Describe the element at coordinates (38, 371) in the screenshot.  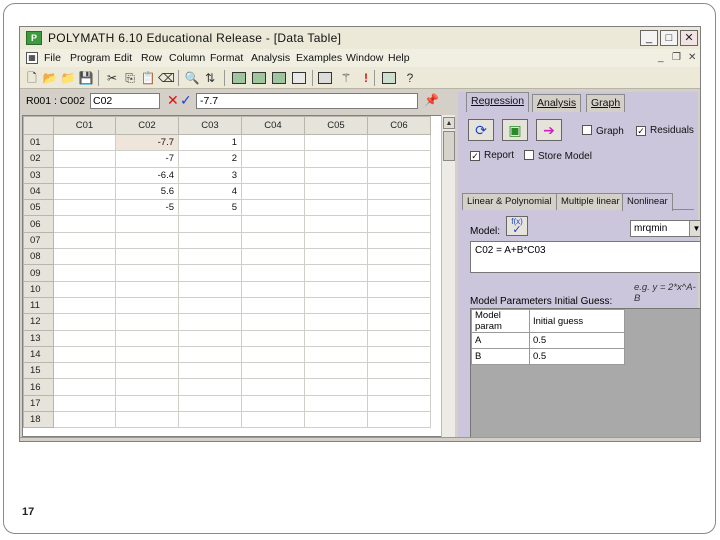
I see `row-header: 15` at that location.